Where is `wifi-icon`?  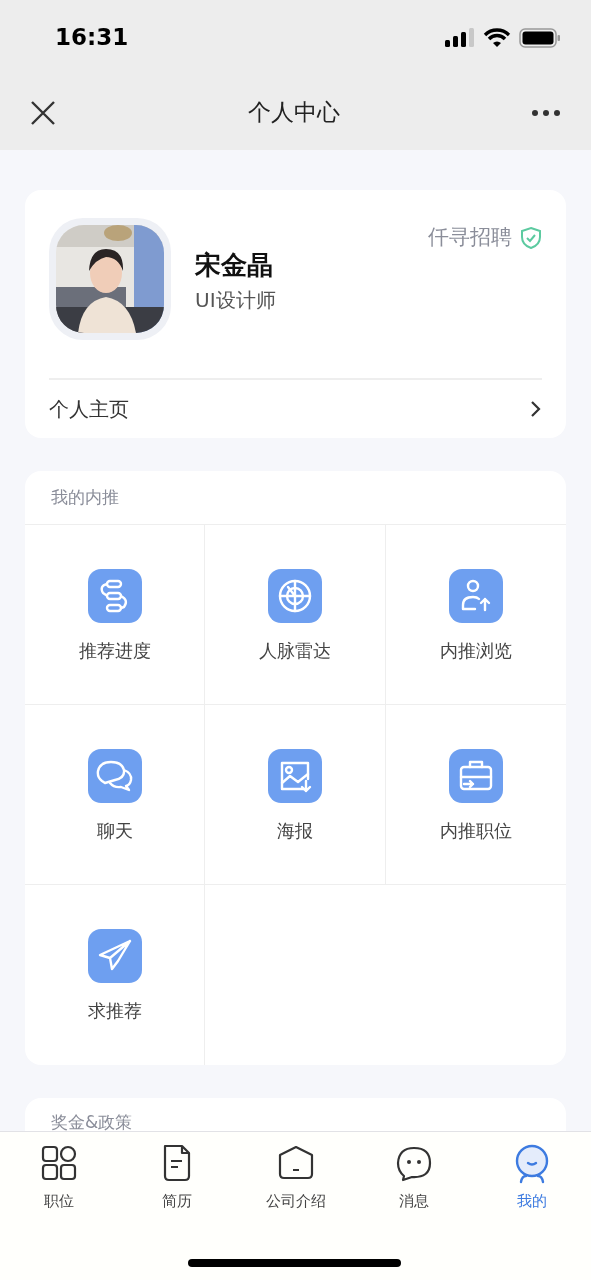 wifi-icon is located at coordinates (497, 37).